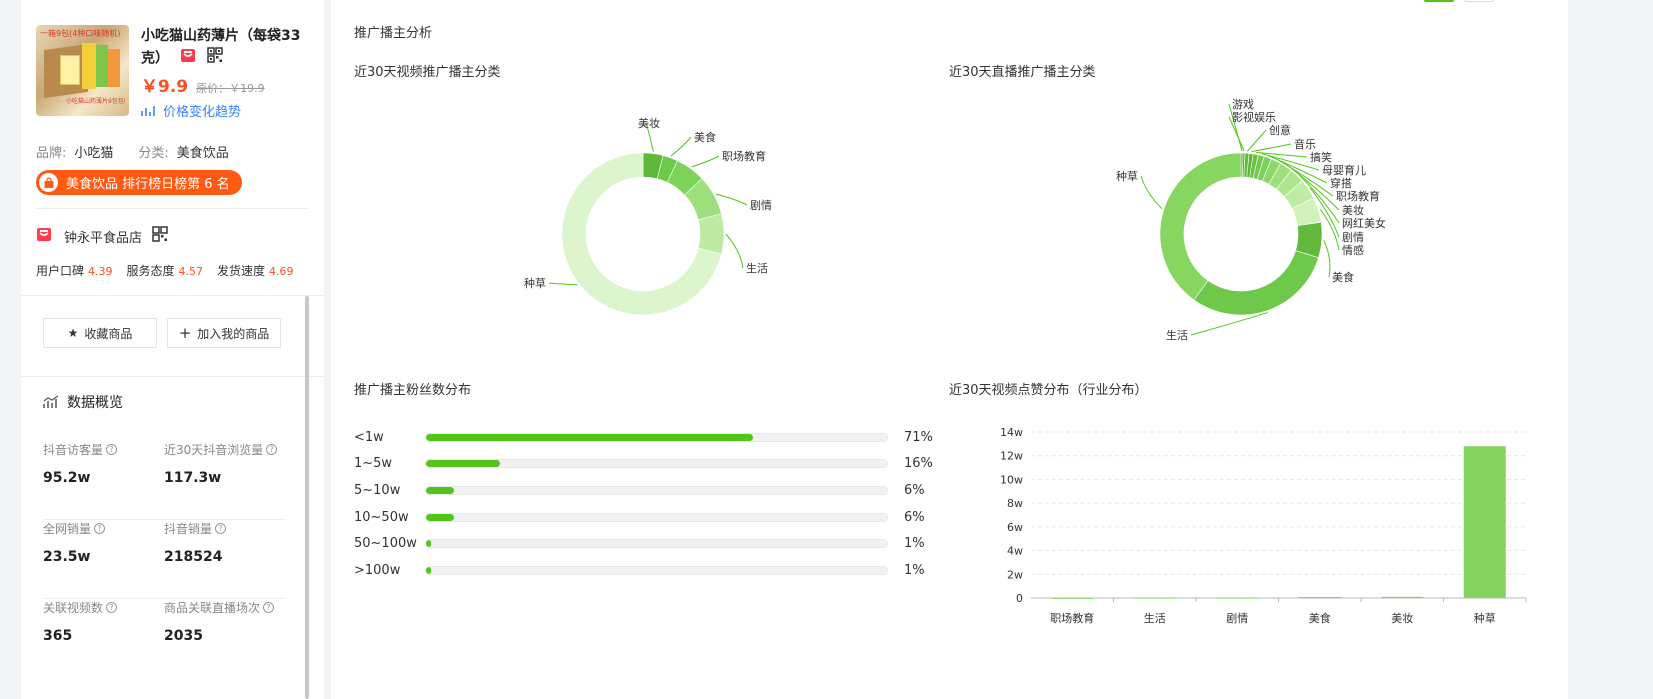 The height and width of the screenshot is (699, 1653). Describe the element at coordinates (381, 517) in the screenshot. I see `fan-bar-label: 10~50w` at that location.